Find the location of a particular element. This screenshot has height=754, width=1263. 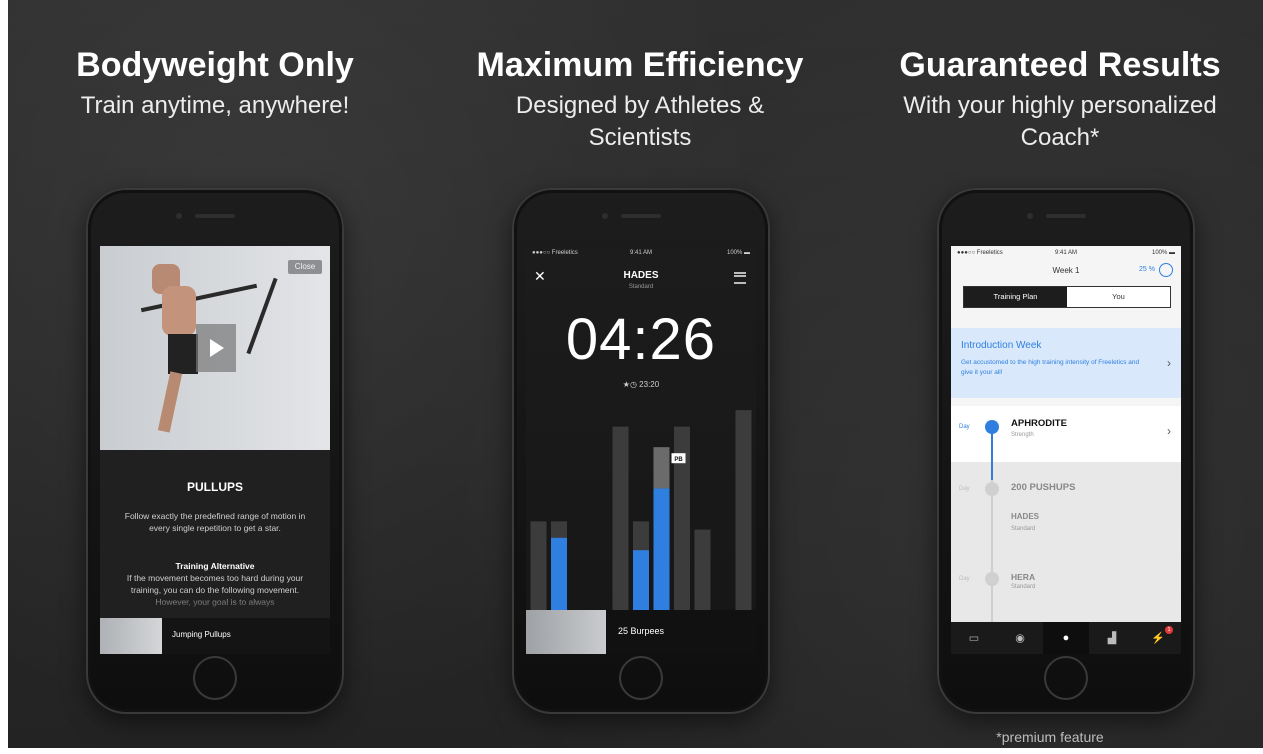

chat-icon: ▭ is located at coordinates (974, 638).